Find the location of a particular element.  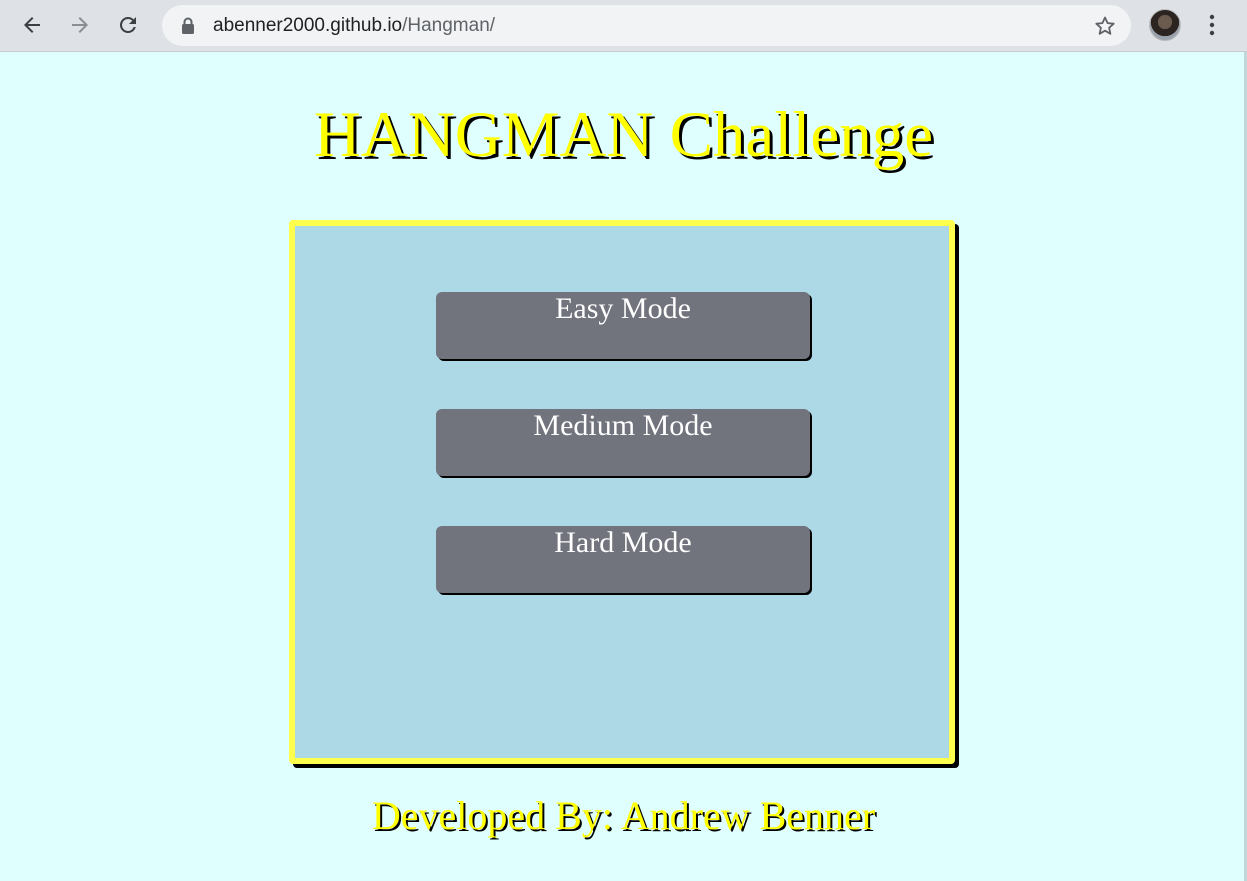

reload-button is located at coordinates (128, 25).